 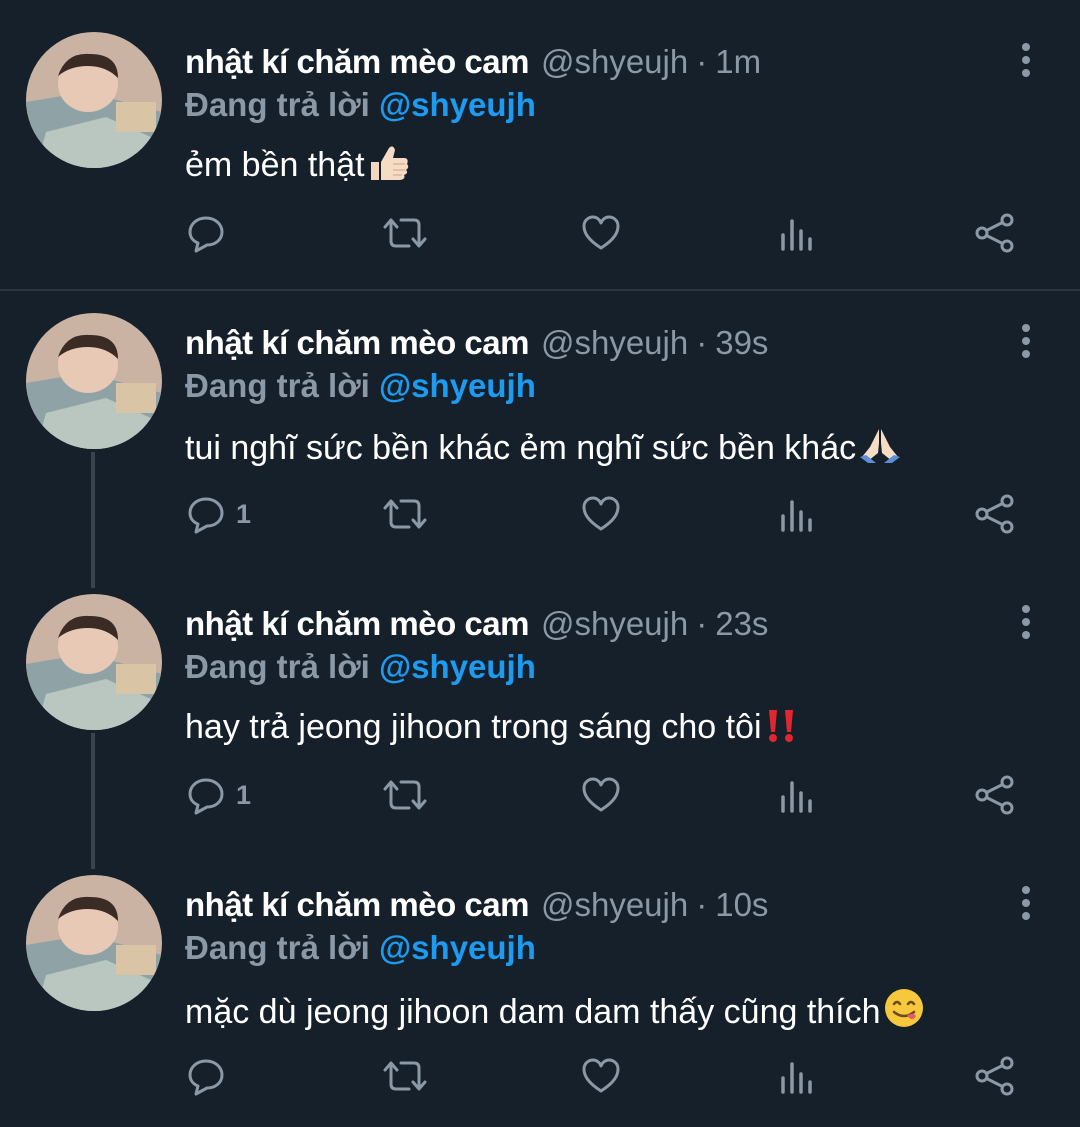 I want to click on tweet-text-body: ẻm bền thật, so click(x=275, y=165).